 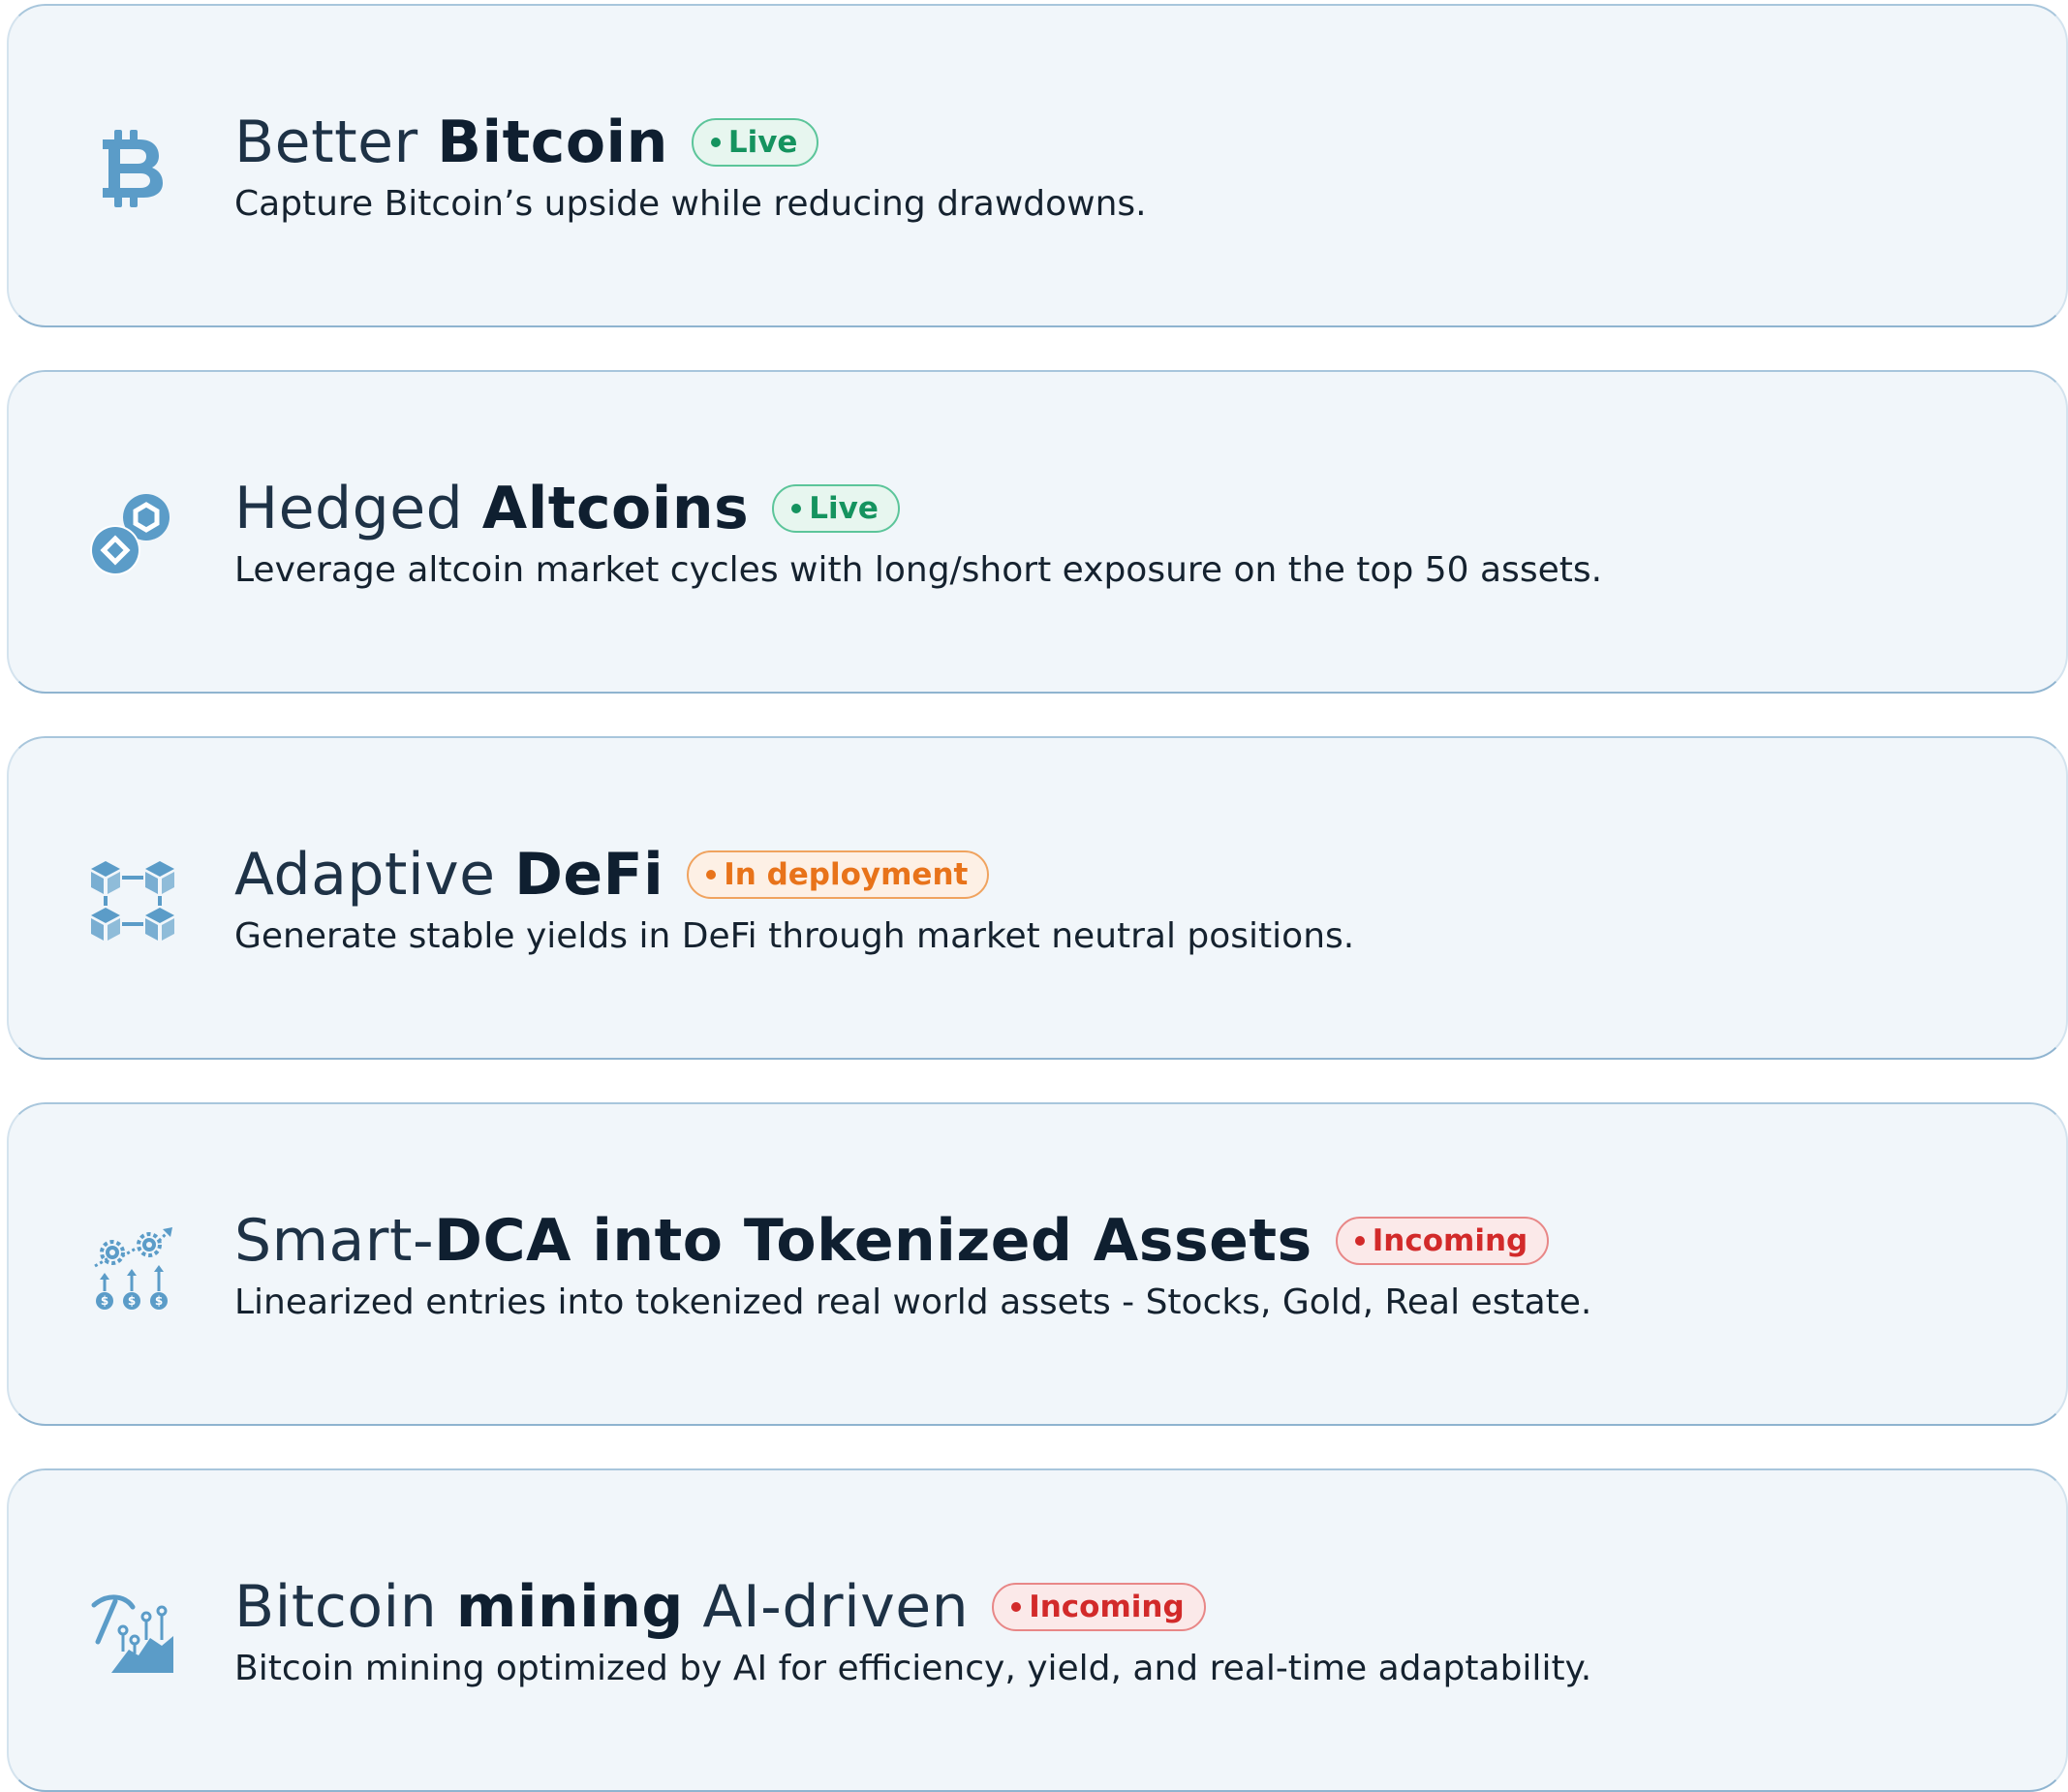 I want to click on status-badge: In deployment, so click(x=839, y=874).